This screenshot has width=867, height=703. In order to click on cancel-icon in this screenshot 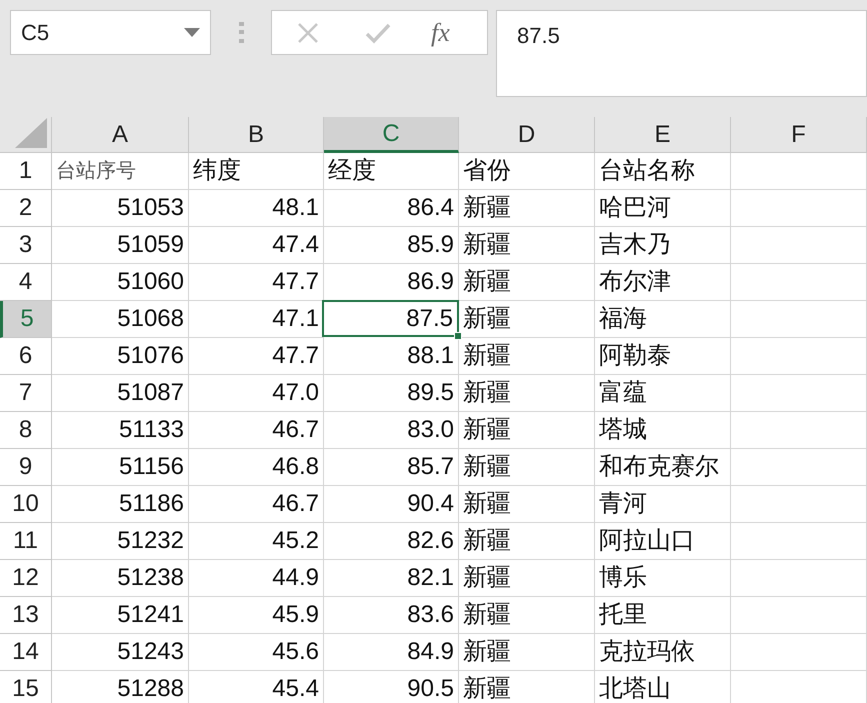, I will do `click(308, 32)`.